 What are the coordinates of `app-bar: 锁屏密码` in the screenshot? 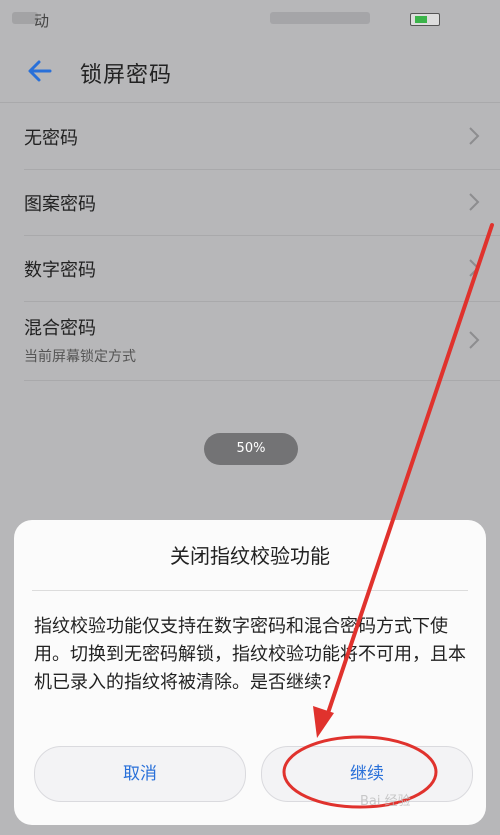 It's located at (250, 71).